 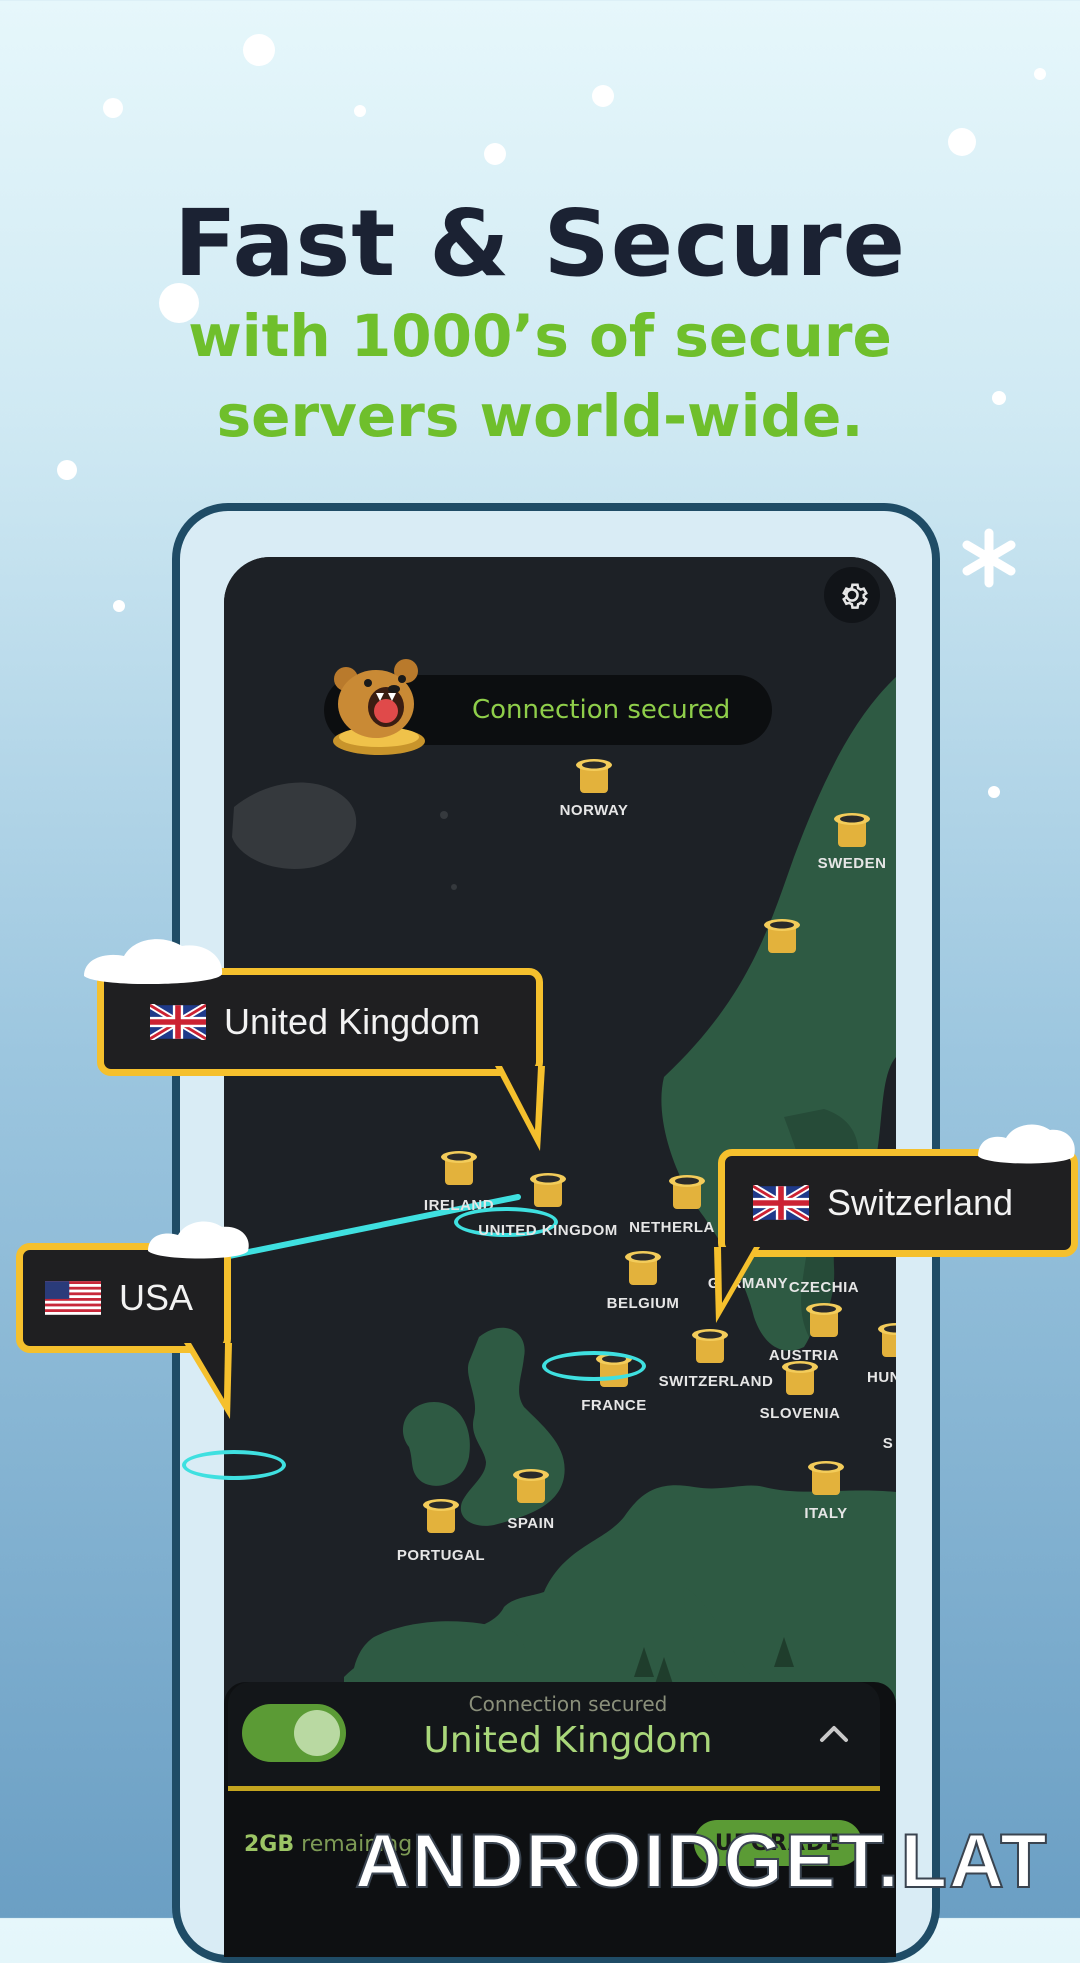 What do you see at coordinates (73, 1298) in the screenshot?
I see `us-flag-icon` at bounding box center [73, 1298].